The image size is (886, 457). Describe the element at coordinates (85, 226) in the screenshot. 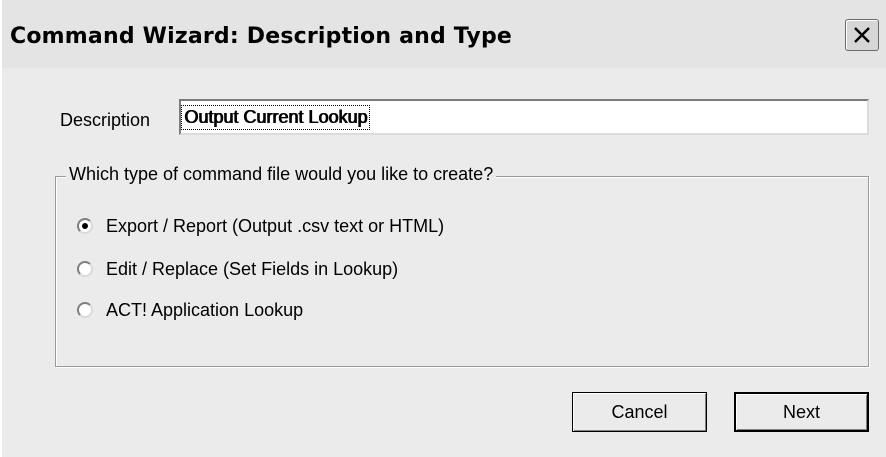

I see `radio-button-selected` at that location.